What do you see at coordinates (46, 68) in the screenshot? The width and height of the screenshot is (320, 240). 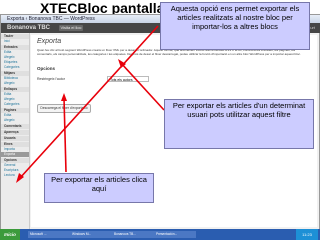 I see `options-heading: Opcions` at bounding box center [46, 68].